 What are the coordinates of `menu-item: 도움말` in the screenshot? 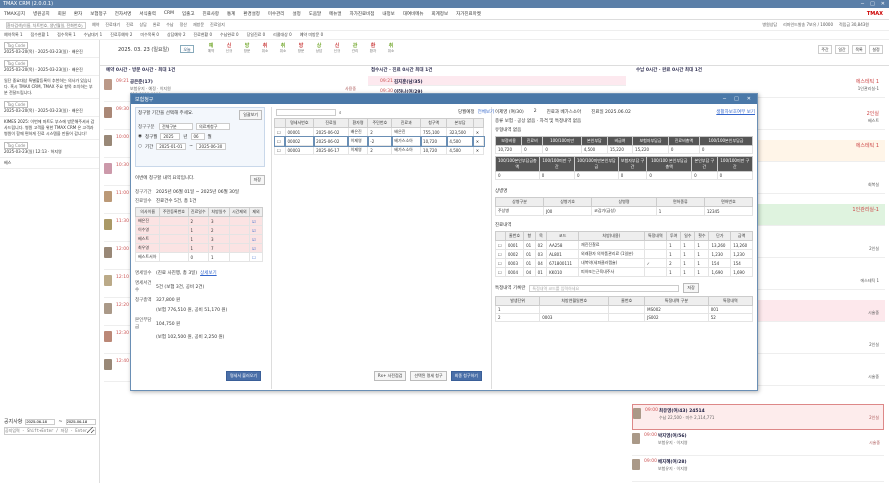 It's located at (315, 14).